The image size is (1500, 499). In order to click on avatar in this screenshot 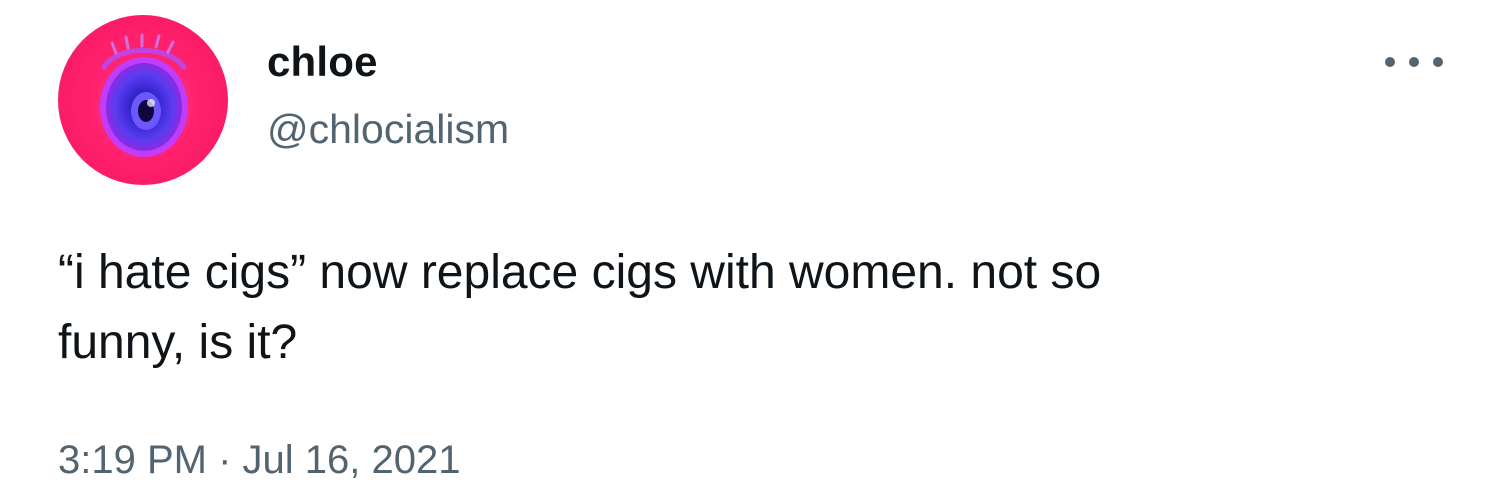, I will do `click(143, 100)`.